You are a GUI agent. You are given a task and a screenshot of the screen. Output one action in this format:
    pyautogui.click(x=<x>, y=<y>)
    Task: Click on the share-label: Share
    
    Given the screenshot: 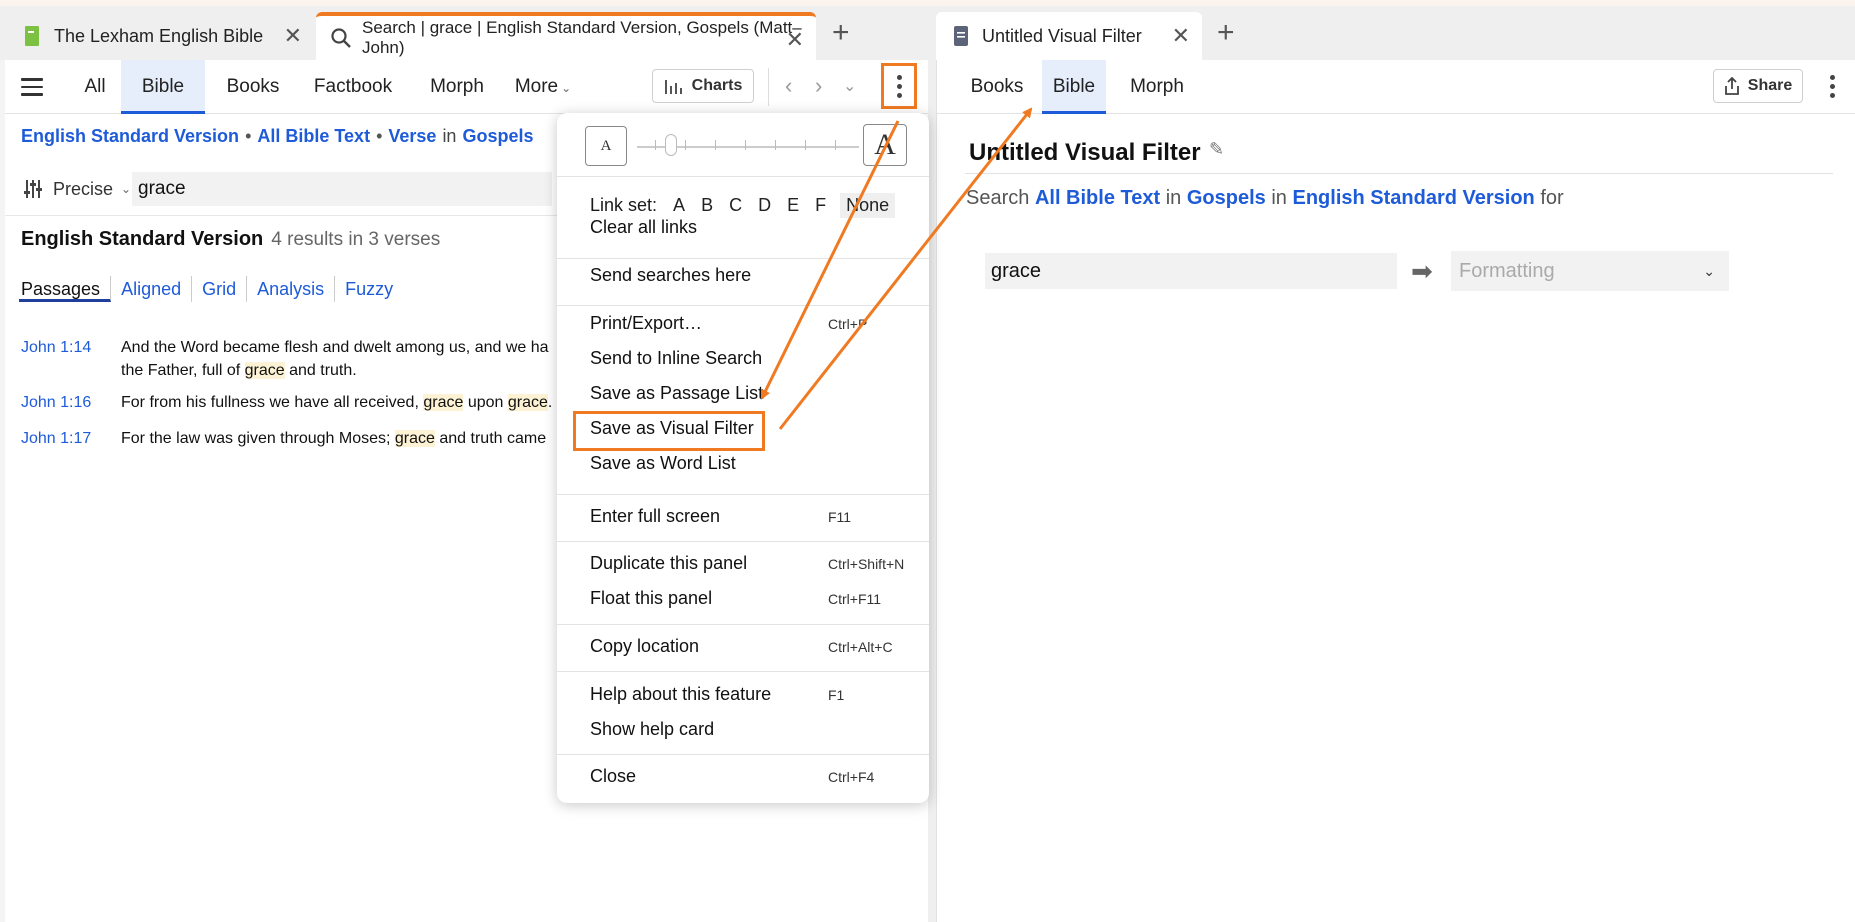 What is the action you would take?
    pyautogui.click(x=1770, y=85)
    